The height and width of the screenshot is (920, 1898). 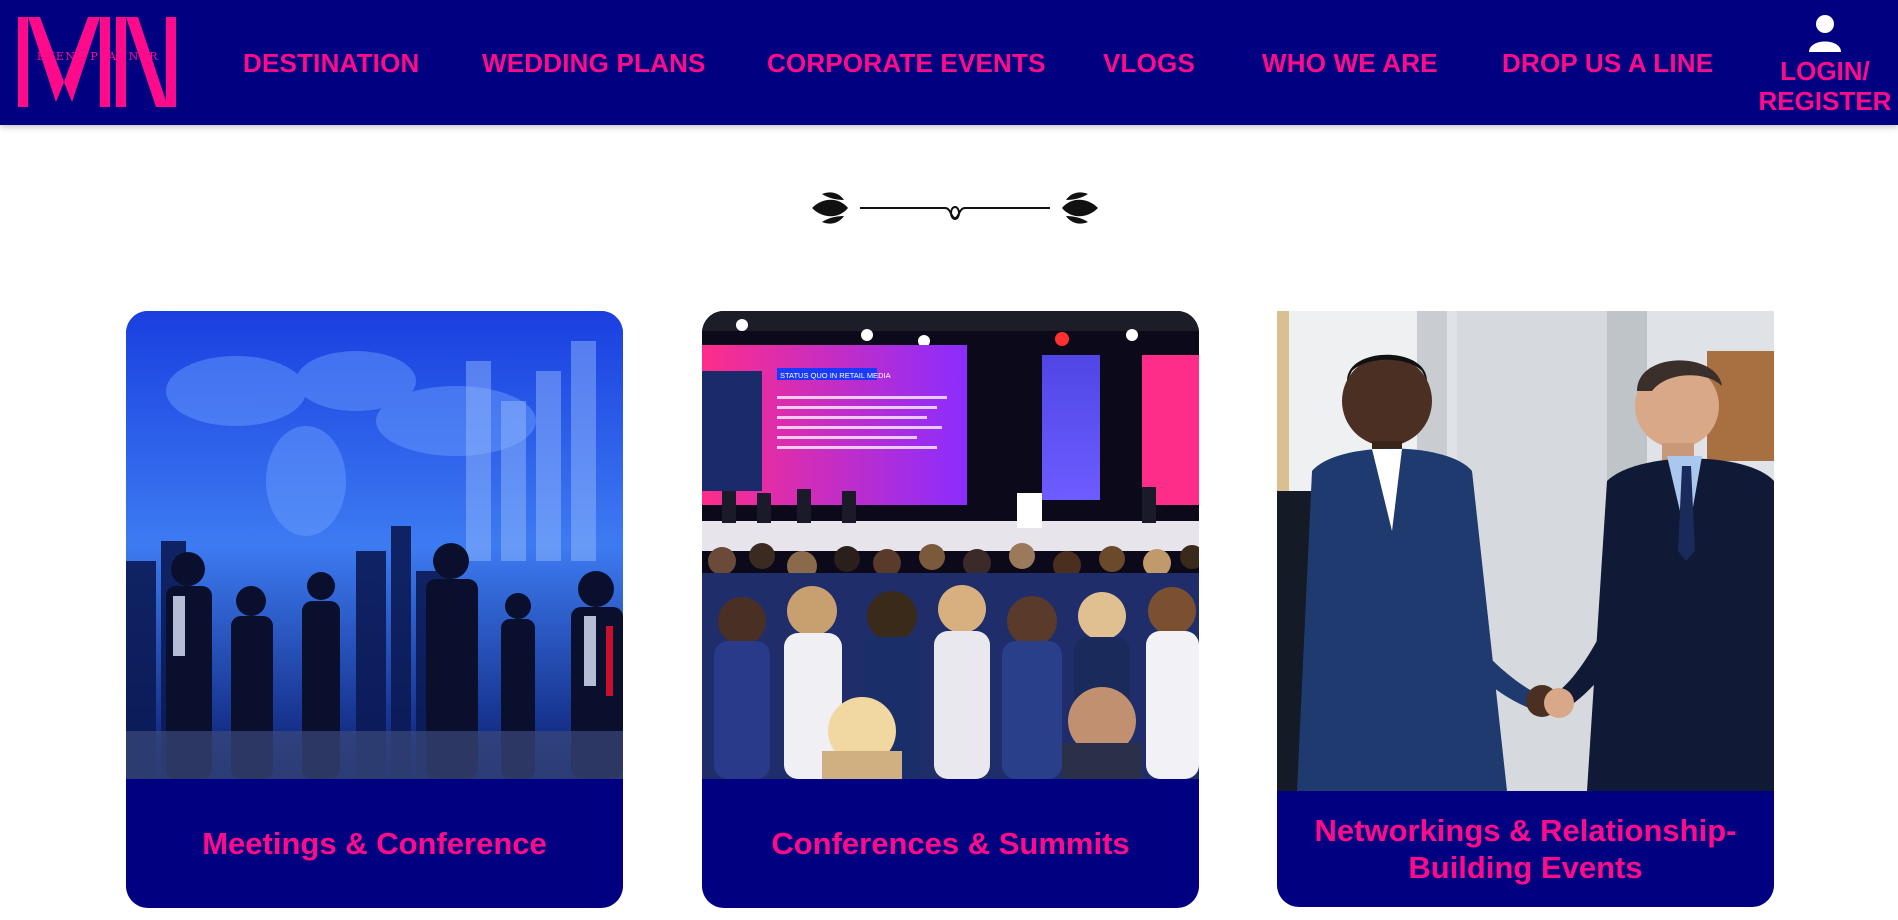 I want to click on card-title: Meetings & Conference, so click(x=374, y=843).